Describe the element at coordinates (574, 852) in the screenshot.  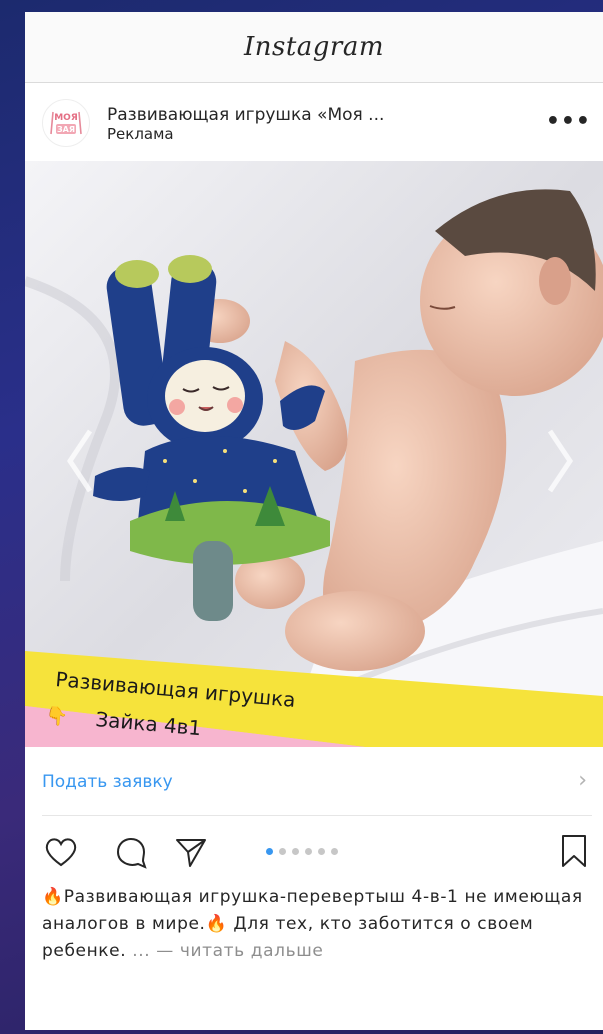
I see `bookmark-icon` at that location.